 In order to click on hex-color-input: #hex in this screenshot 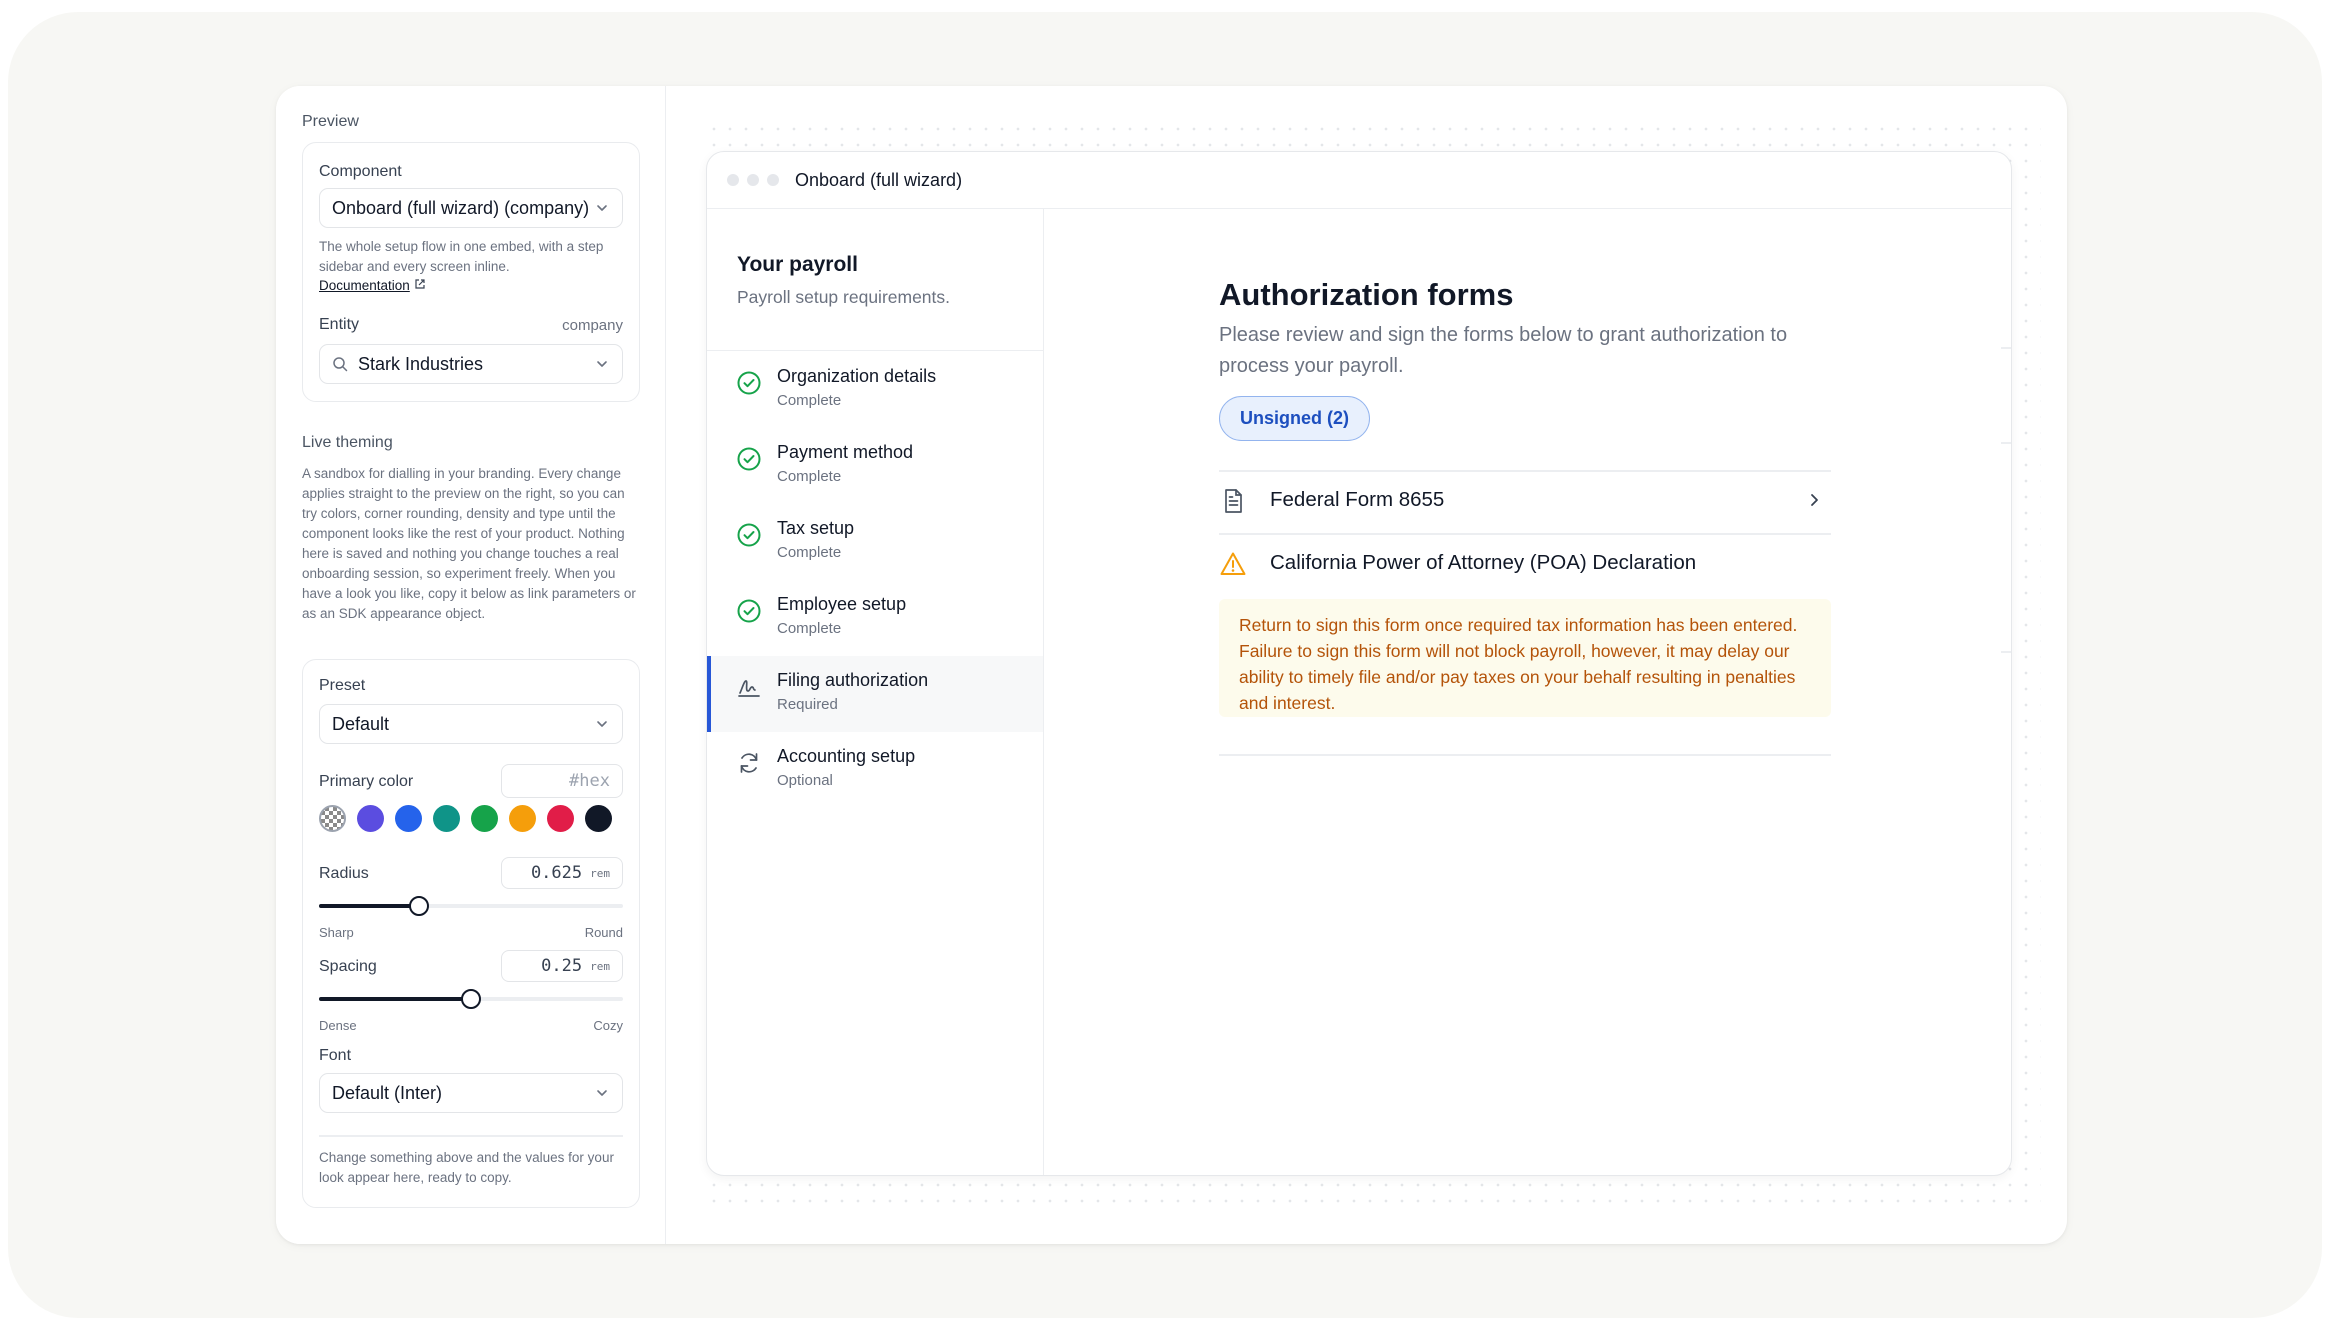, I will do `click(562, 781)`.